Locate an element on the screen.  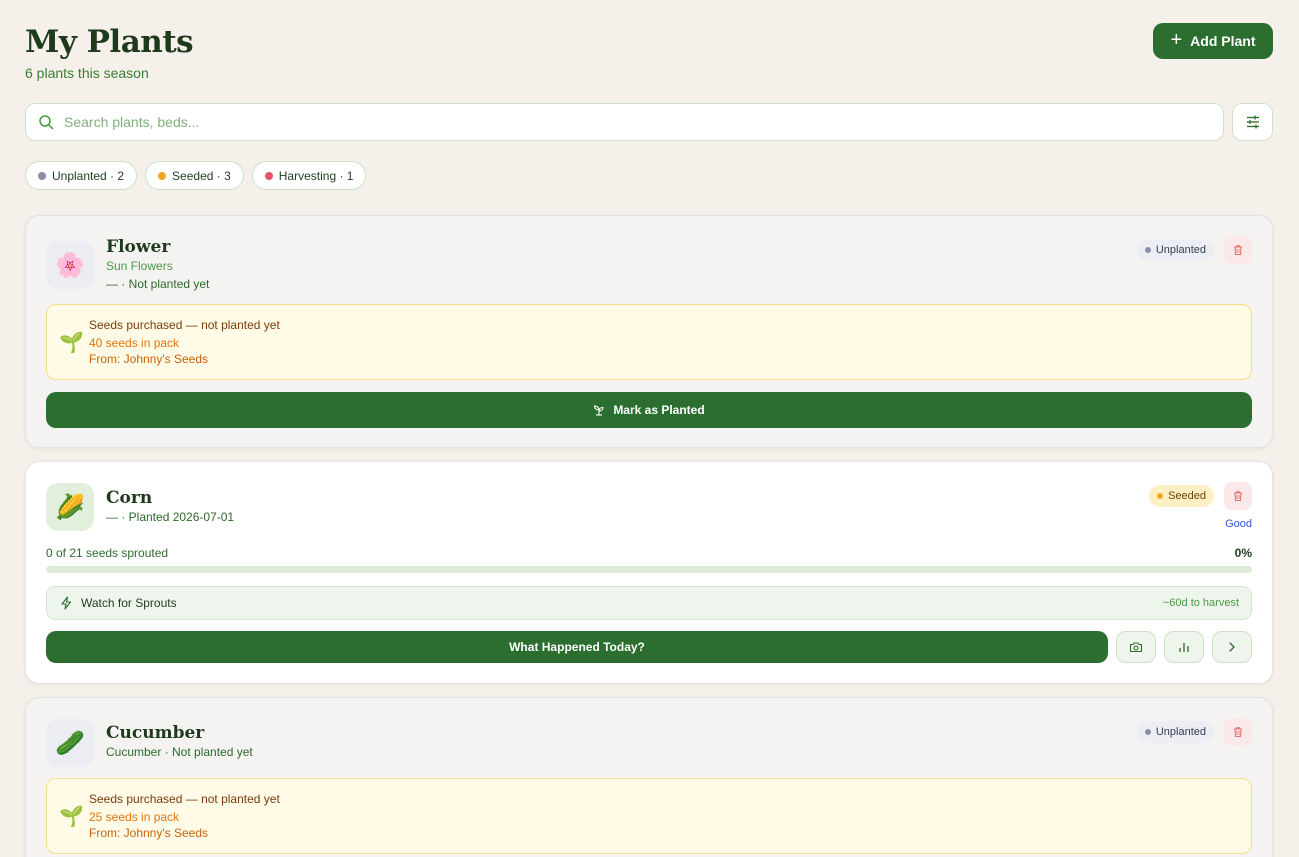
mark-as-planted-label: Mark as Planted is located at coordinates (659, 410).